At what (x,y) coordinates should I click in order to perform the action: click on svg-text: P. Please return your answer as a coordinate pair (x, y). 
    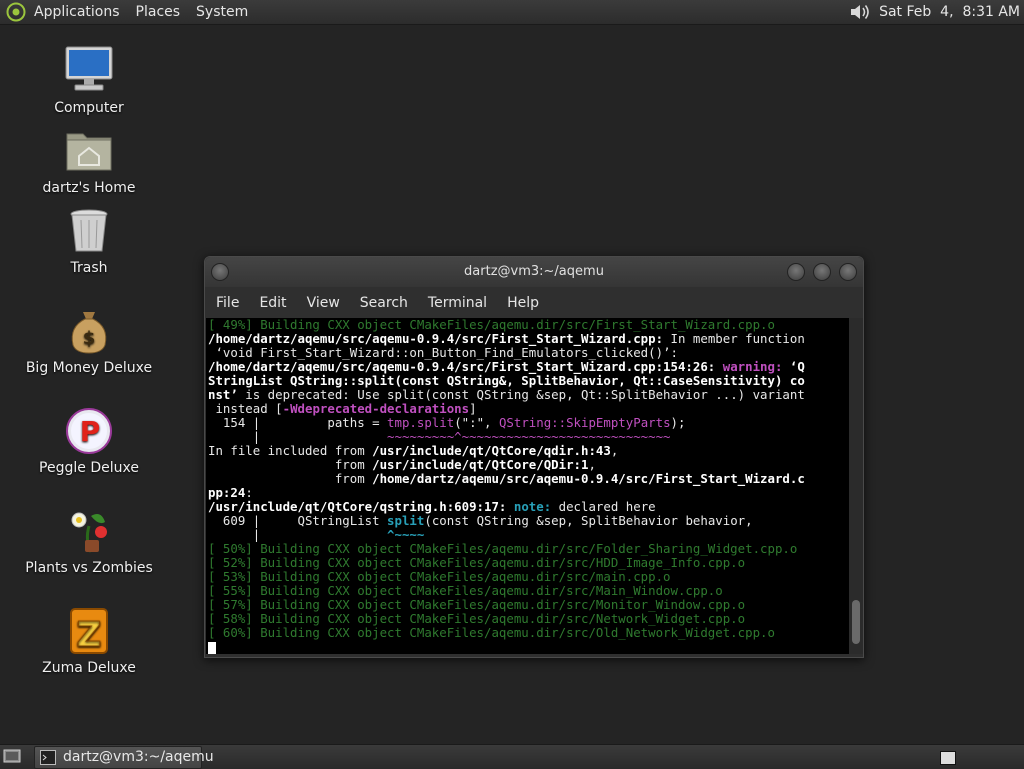
    Looking at the image, I should click on (90, 431).